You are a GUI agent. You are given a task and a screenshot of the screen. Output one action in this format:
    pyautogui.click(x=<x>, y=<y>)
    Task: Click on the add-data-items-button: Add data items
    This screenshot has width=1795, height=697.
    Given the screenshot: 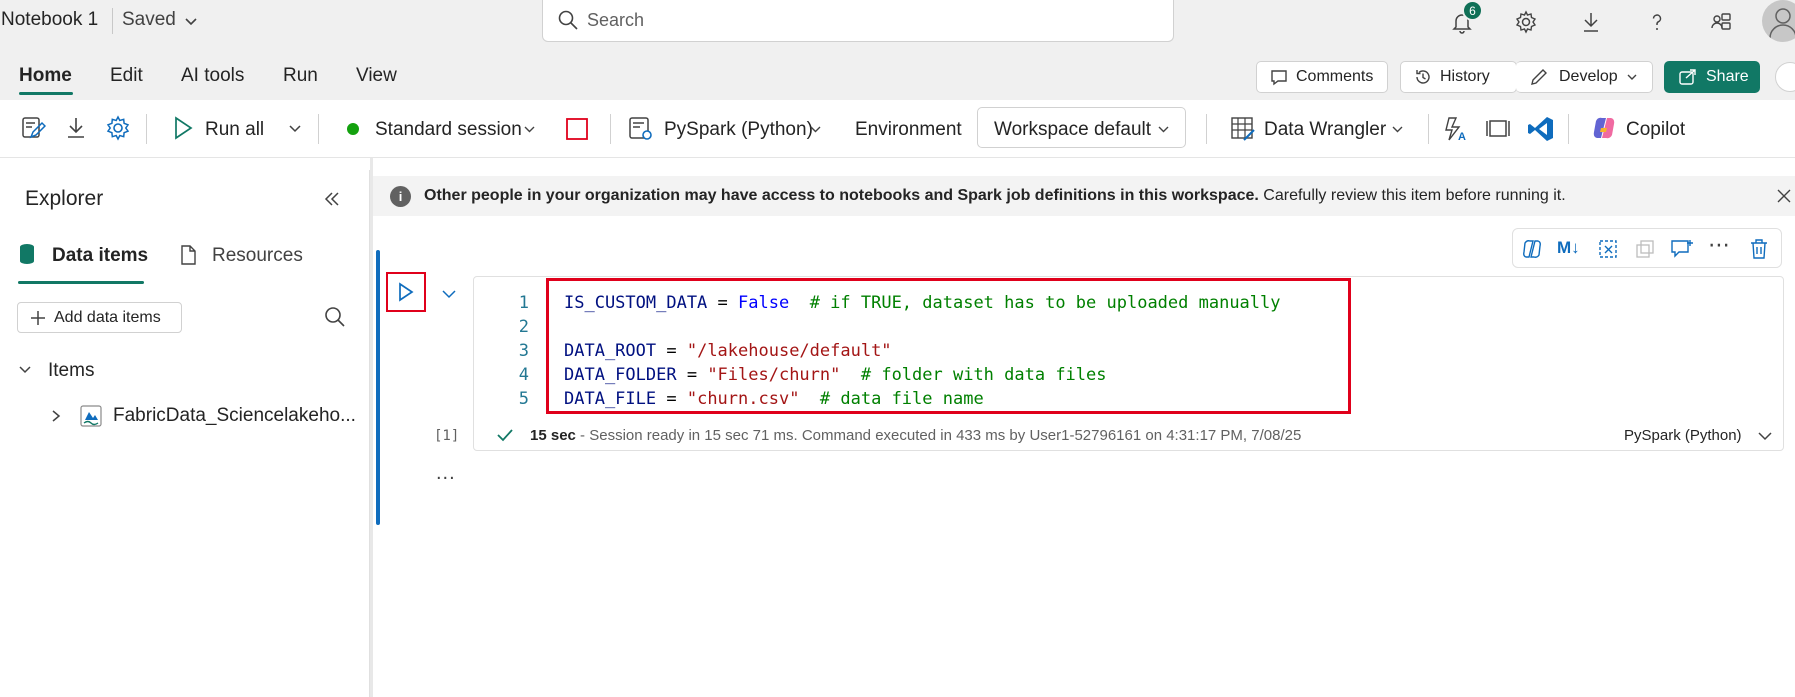 What is the action you would take?
    pyautogui.click(x=99, y=317)
    